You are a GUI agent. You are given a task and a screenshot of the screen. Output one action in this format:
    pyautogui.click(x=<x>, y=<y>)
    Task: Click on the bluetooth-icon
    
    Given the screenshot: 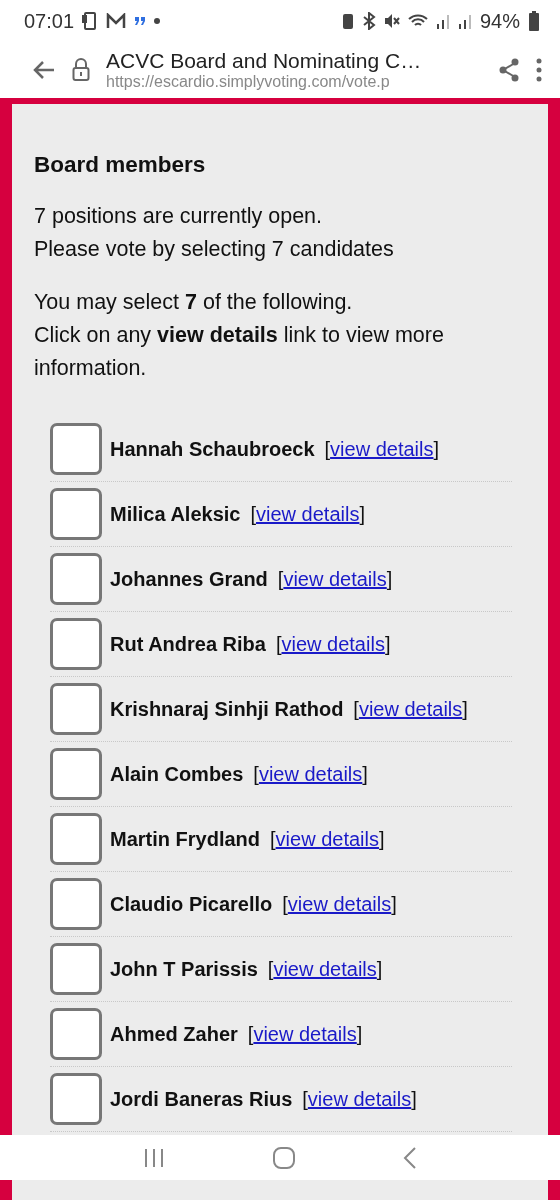 What is the action you would take?
    pyautogui.click(x=368, y=21)
    